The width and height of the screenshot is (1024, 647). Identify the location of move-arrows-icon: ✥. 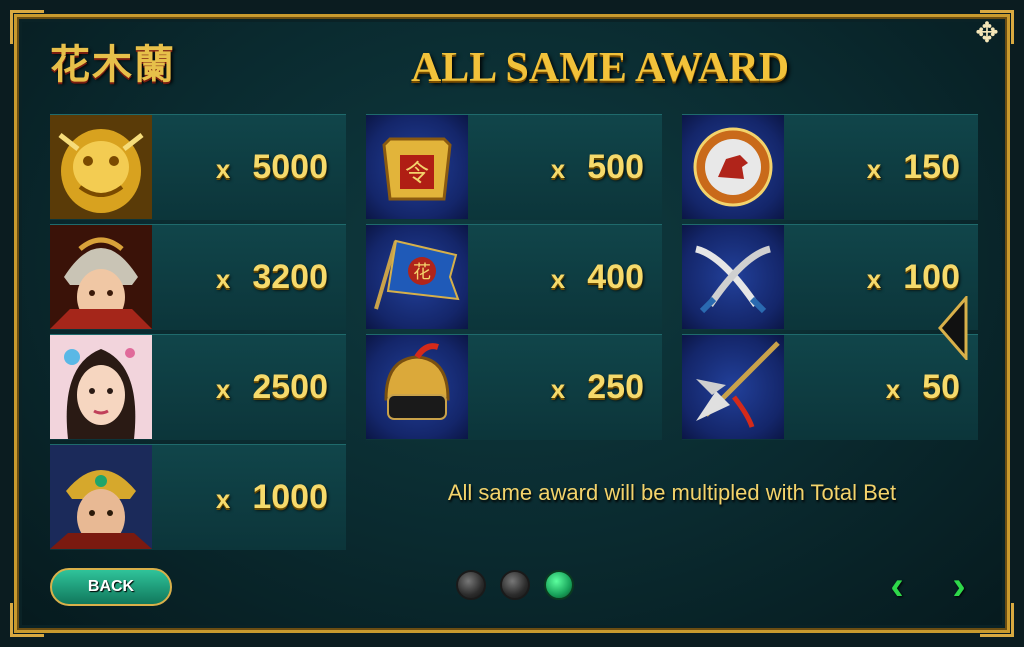
(987, 33).